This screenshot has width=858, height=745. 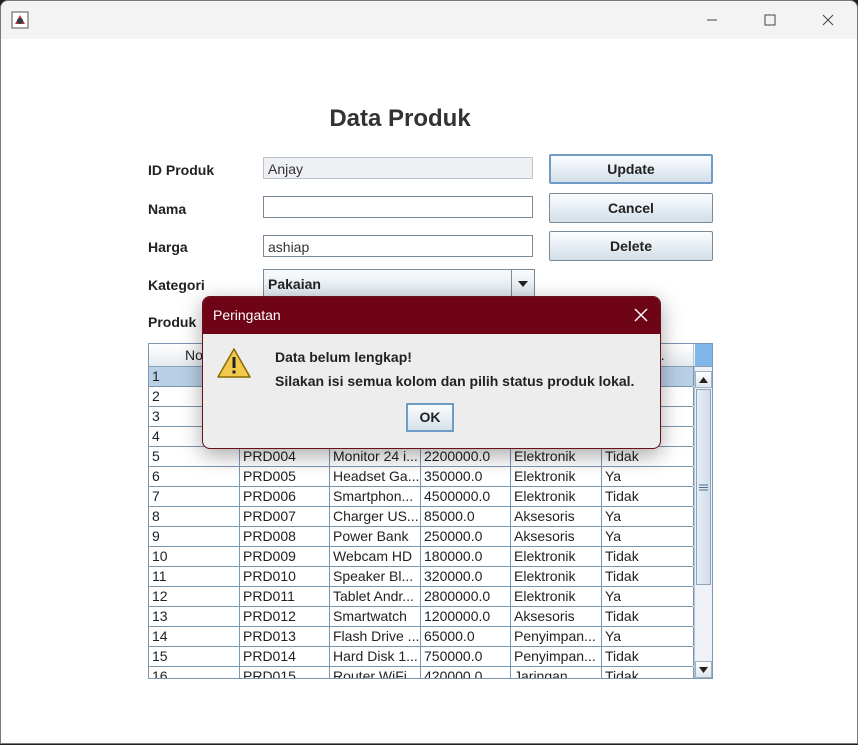 What do you see at coordinates (375, 616) in the screenshot?
I see `table-cell: Smartwatch` at bounding box center [375, 616].